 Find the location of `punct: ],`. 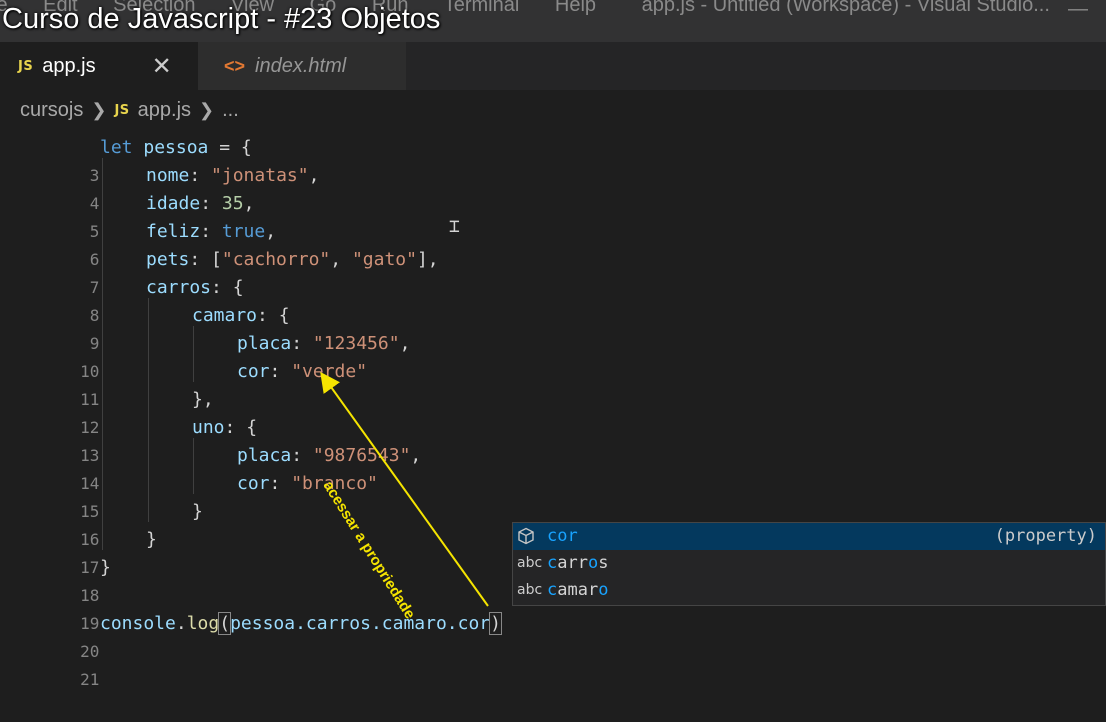

punct: ], is located at coordinates (427, 259).